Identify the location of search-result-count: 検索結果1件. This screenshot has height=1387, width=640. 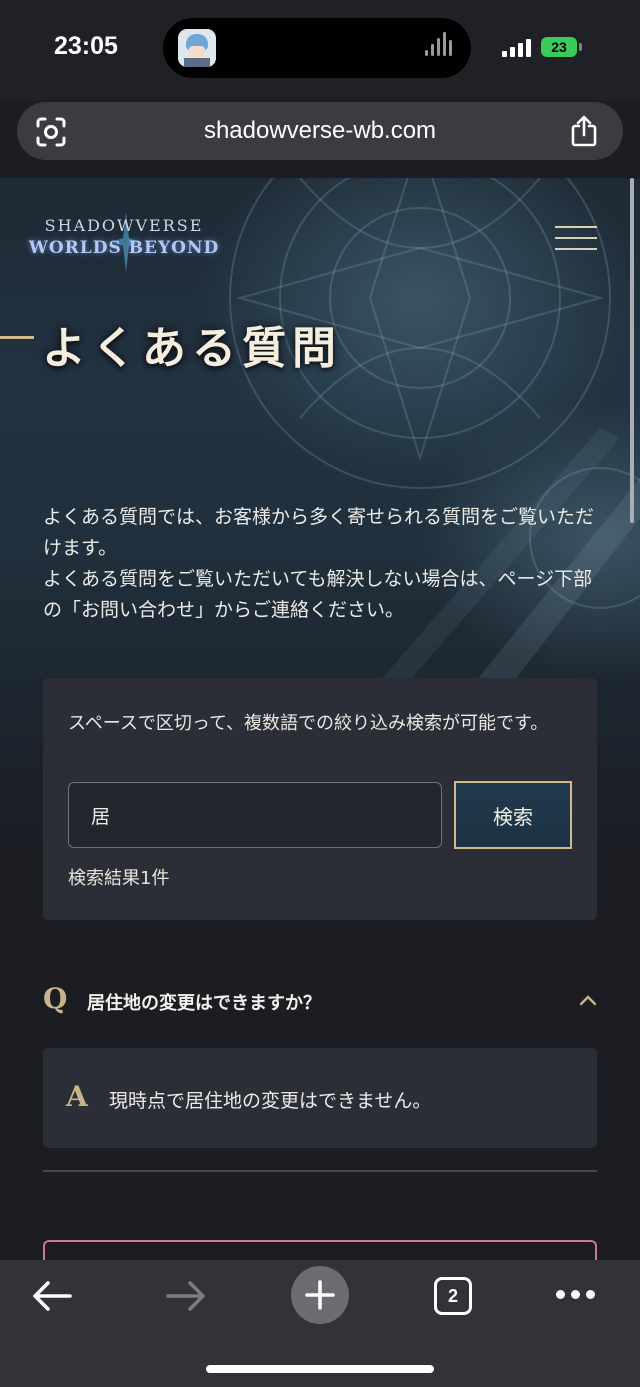
(119, 878).